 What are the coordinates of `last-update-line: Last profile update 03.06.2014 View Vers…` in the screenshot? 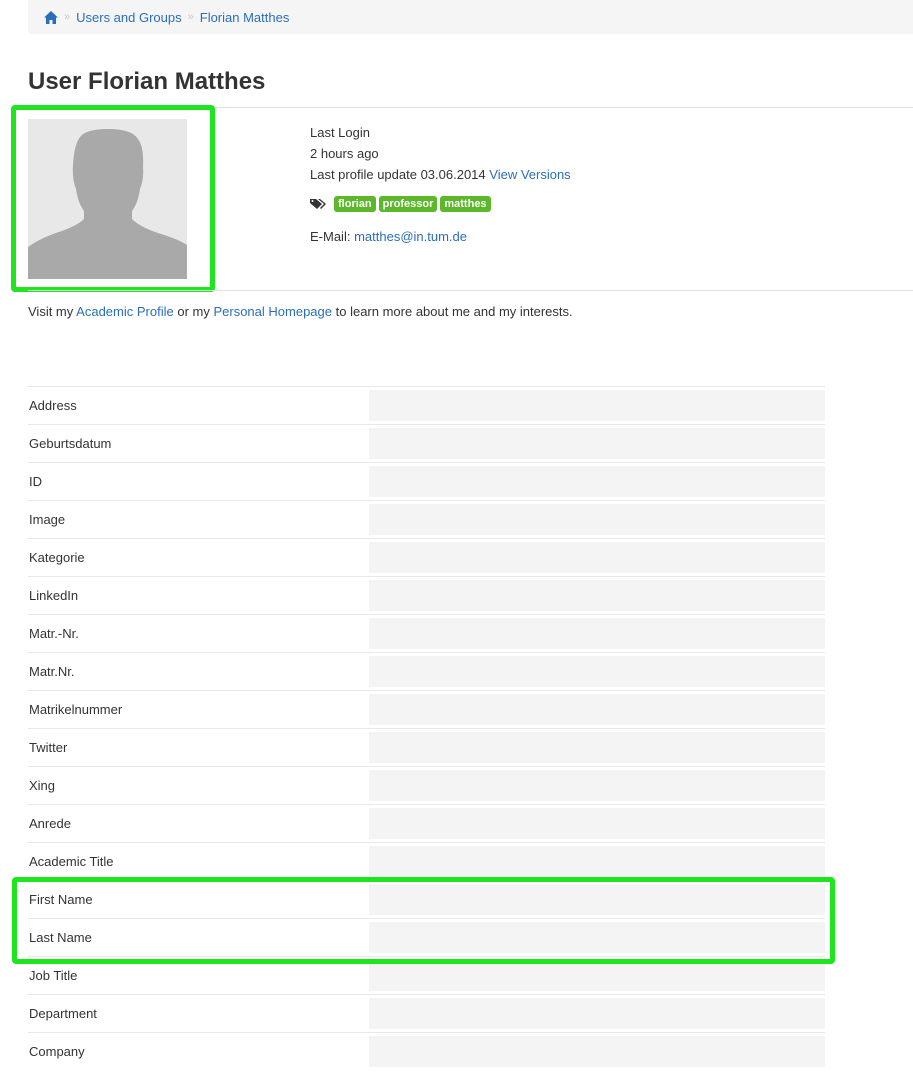 It's located at (440, 174).